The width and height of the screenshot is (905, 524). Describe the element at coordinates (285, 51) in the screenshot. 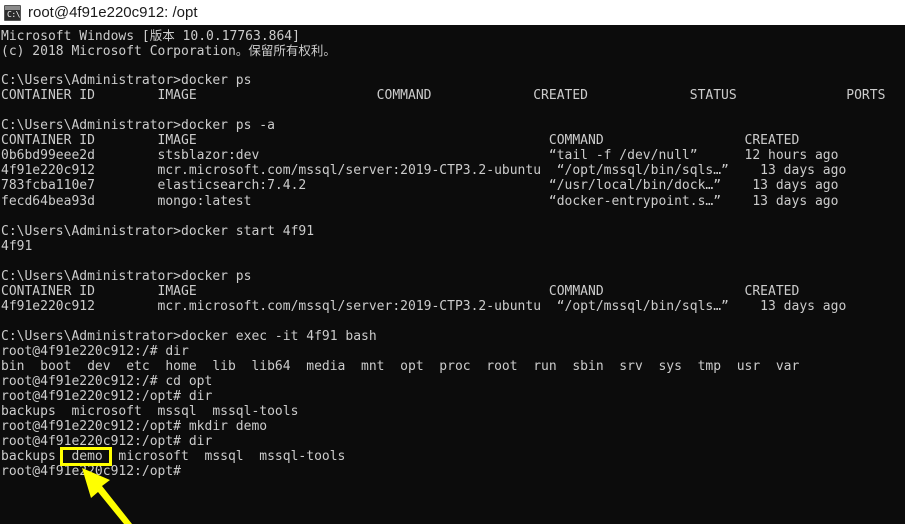

I see `cjk-text: 。保留所有权利。` at that location.